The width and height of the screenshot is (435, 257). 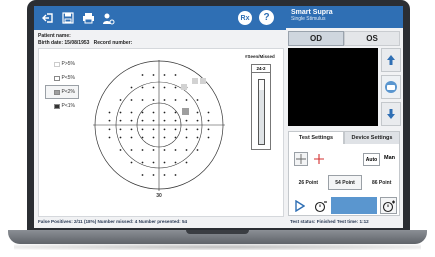 I want to click on arrow-down-icon, so click(x=391, y=114).